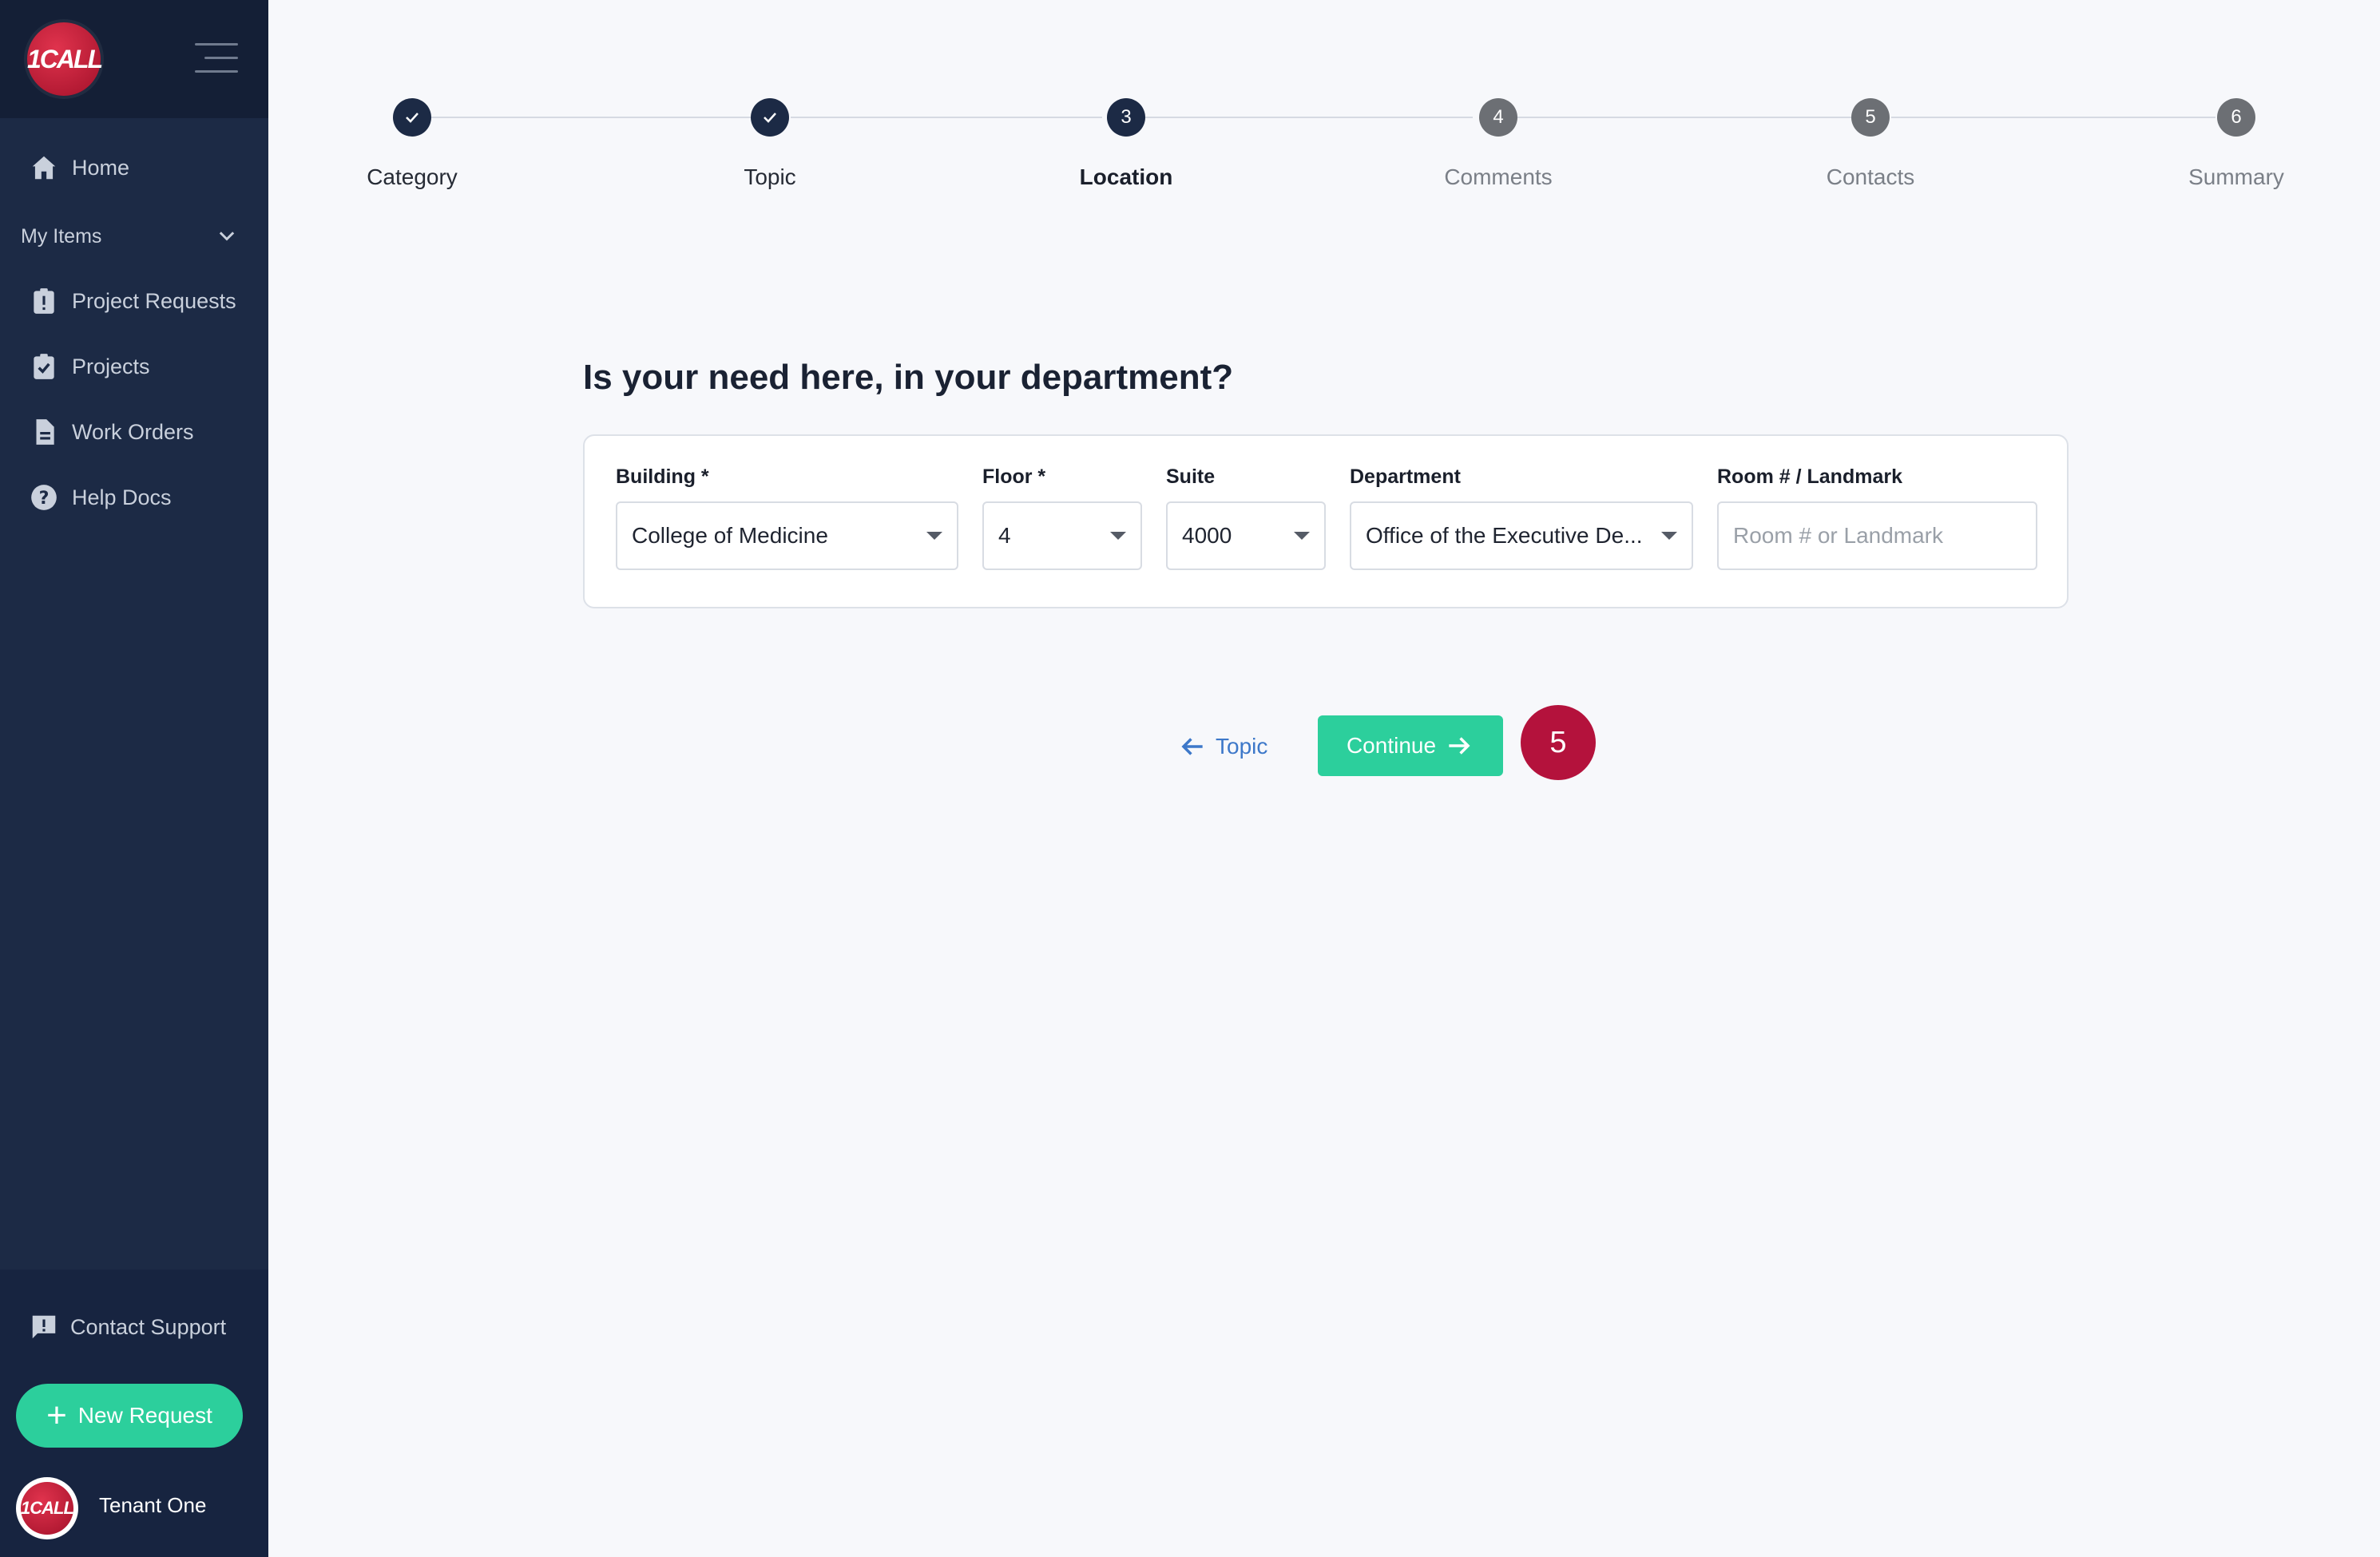 Image resolution: width=2380 pixels, height=1557 pixels. What do you see at coordinates (1498, 177) in the screenshot?
I see `step-label-comments: Comments` at bounding box center [1498, 177].